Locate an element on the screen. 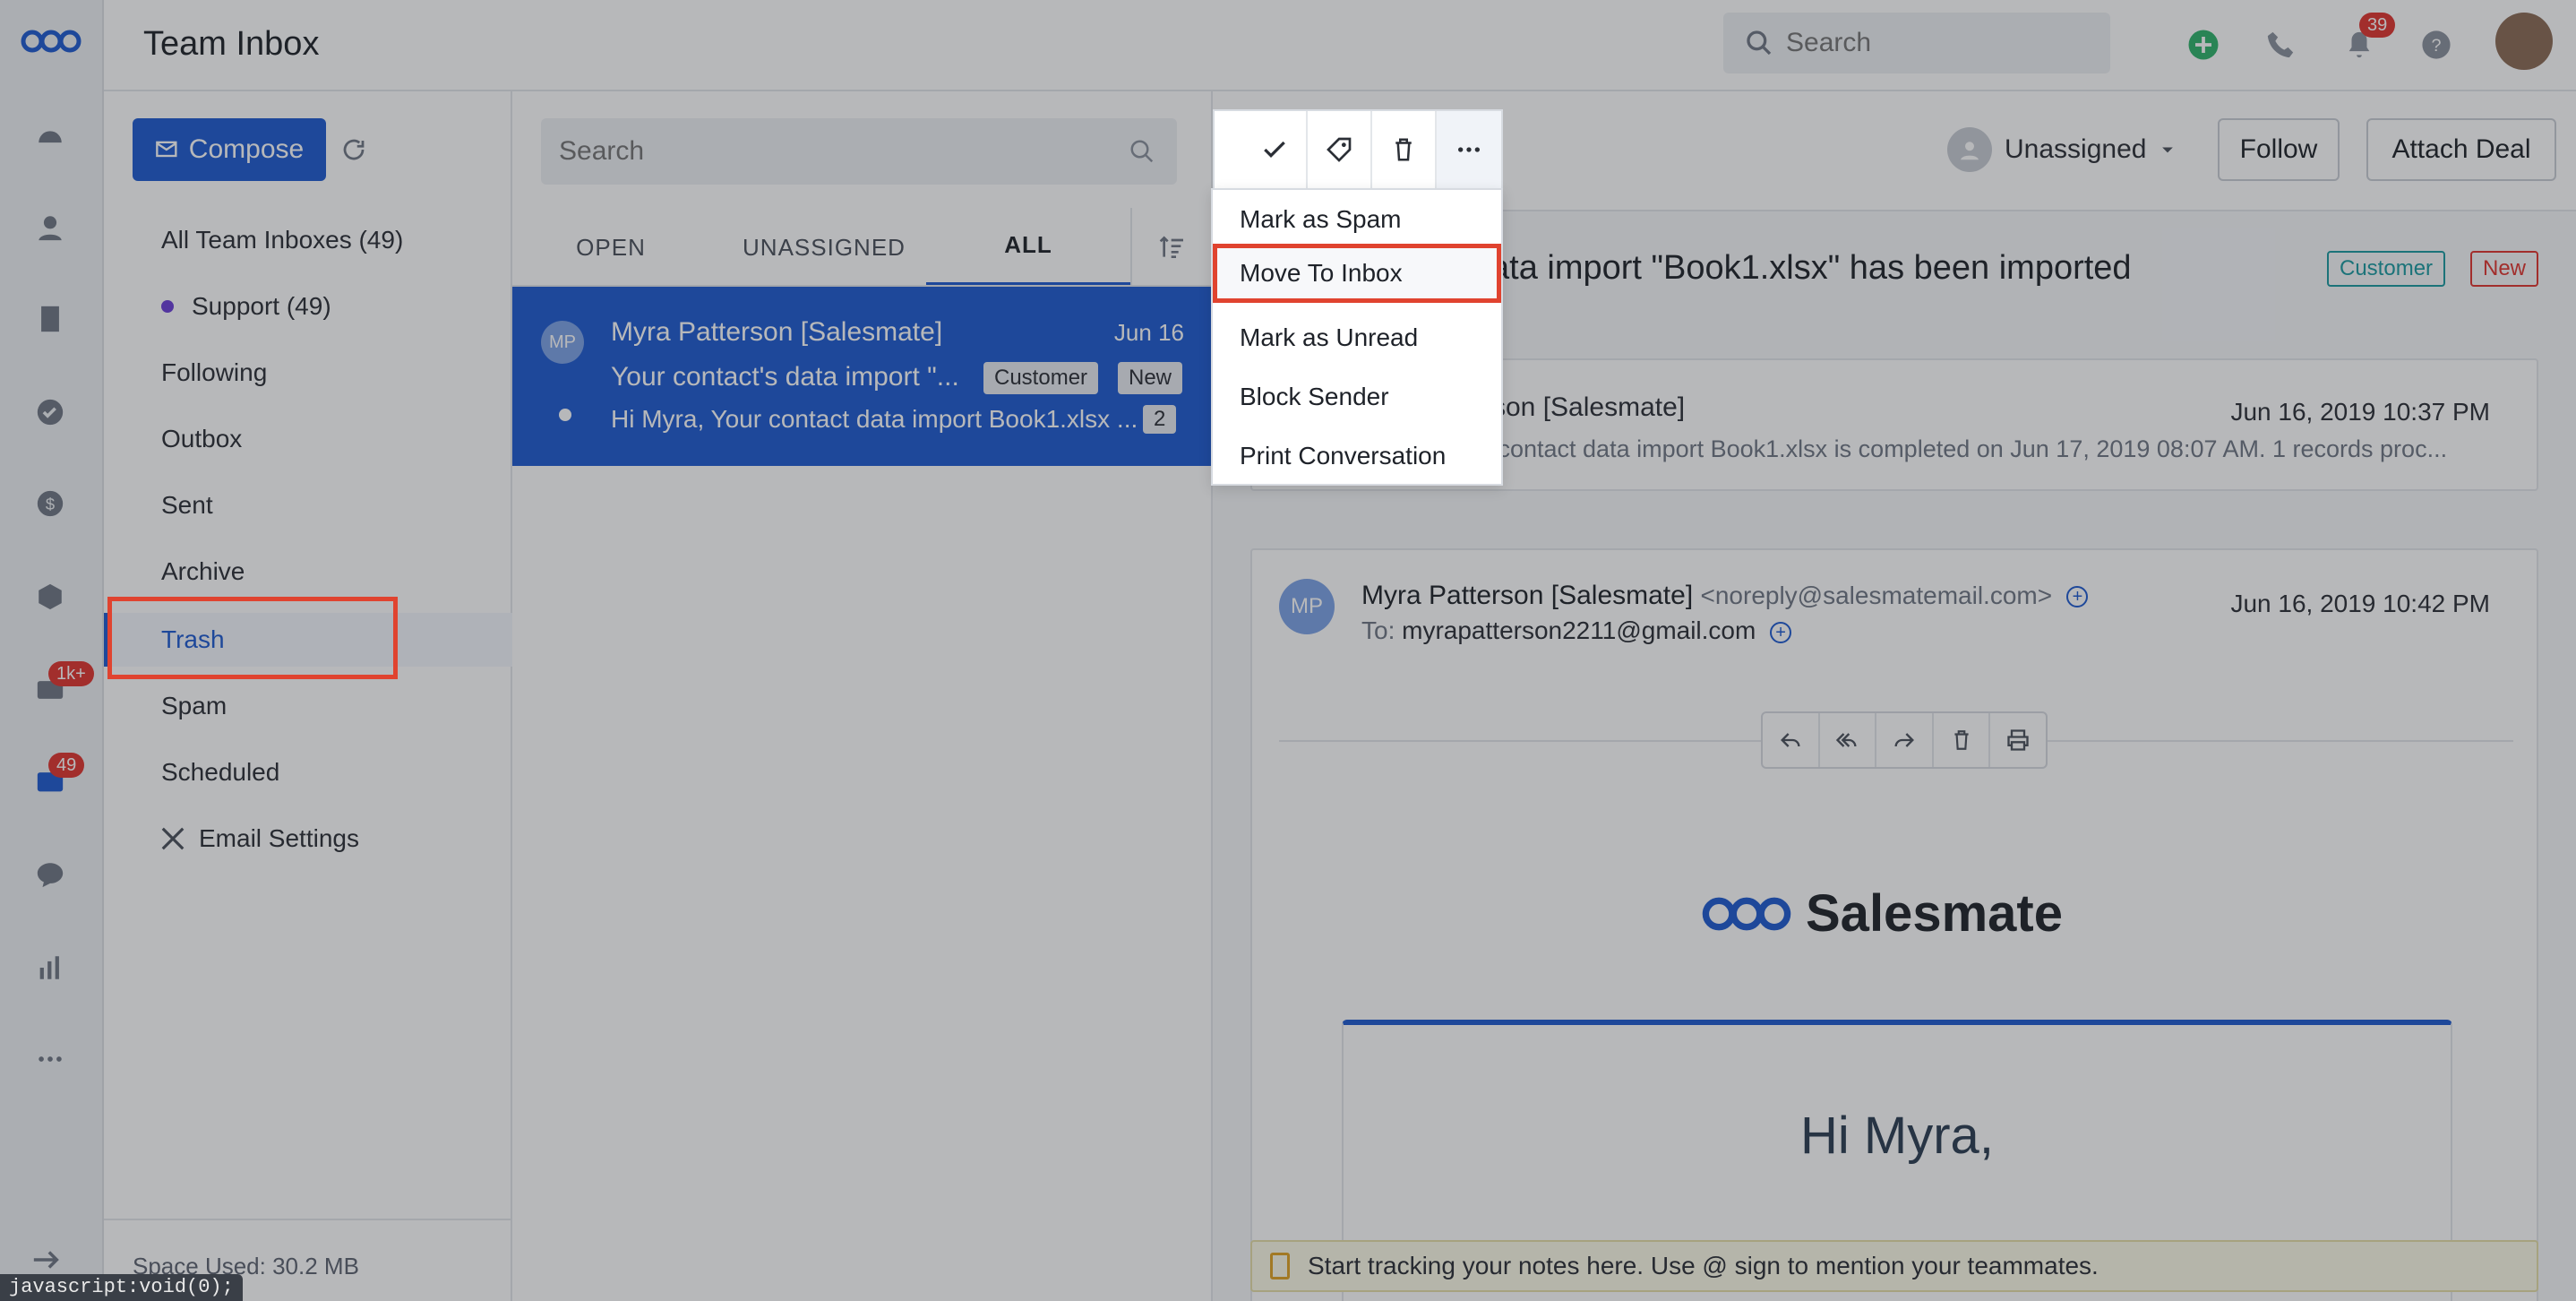 The width and height of the screenshot is (2576, 1301). menu-item-mark-as-spam: Mark as Spam is located at coordinates (1357, 219).